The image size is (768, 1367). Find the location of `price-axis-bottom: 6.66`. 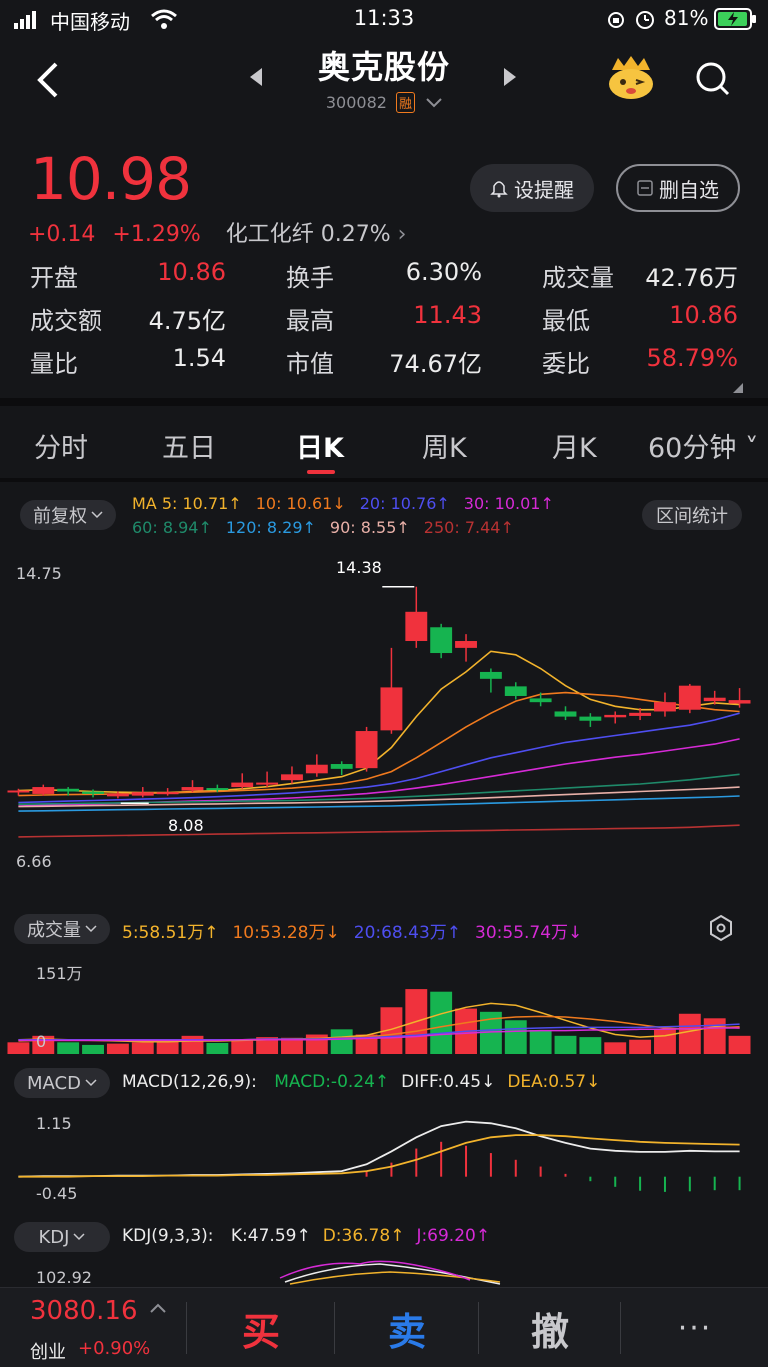

price-axis-bottom: 6.66 is located at coordinates (34, 861).